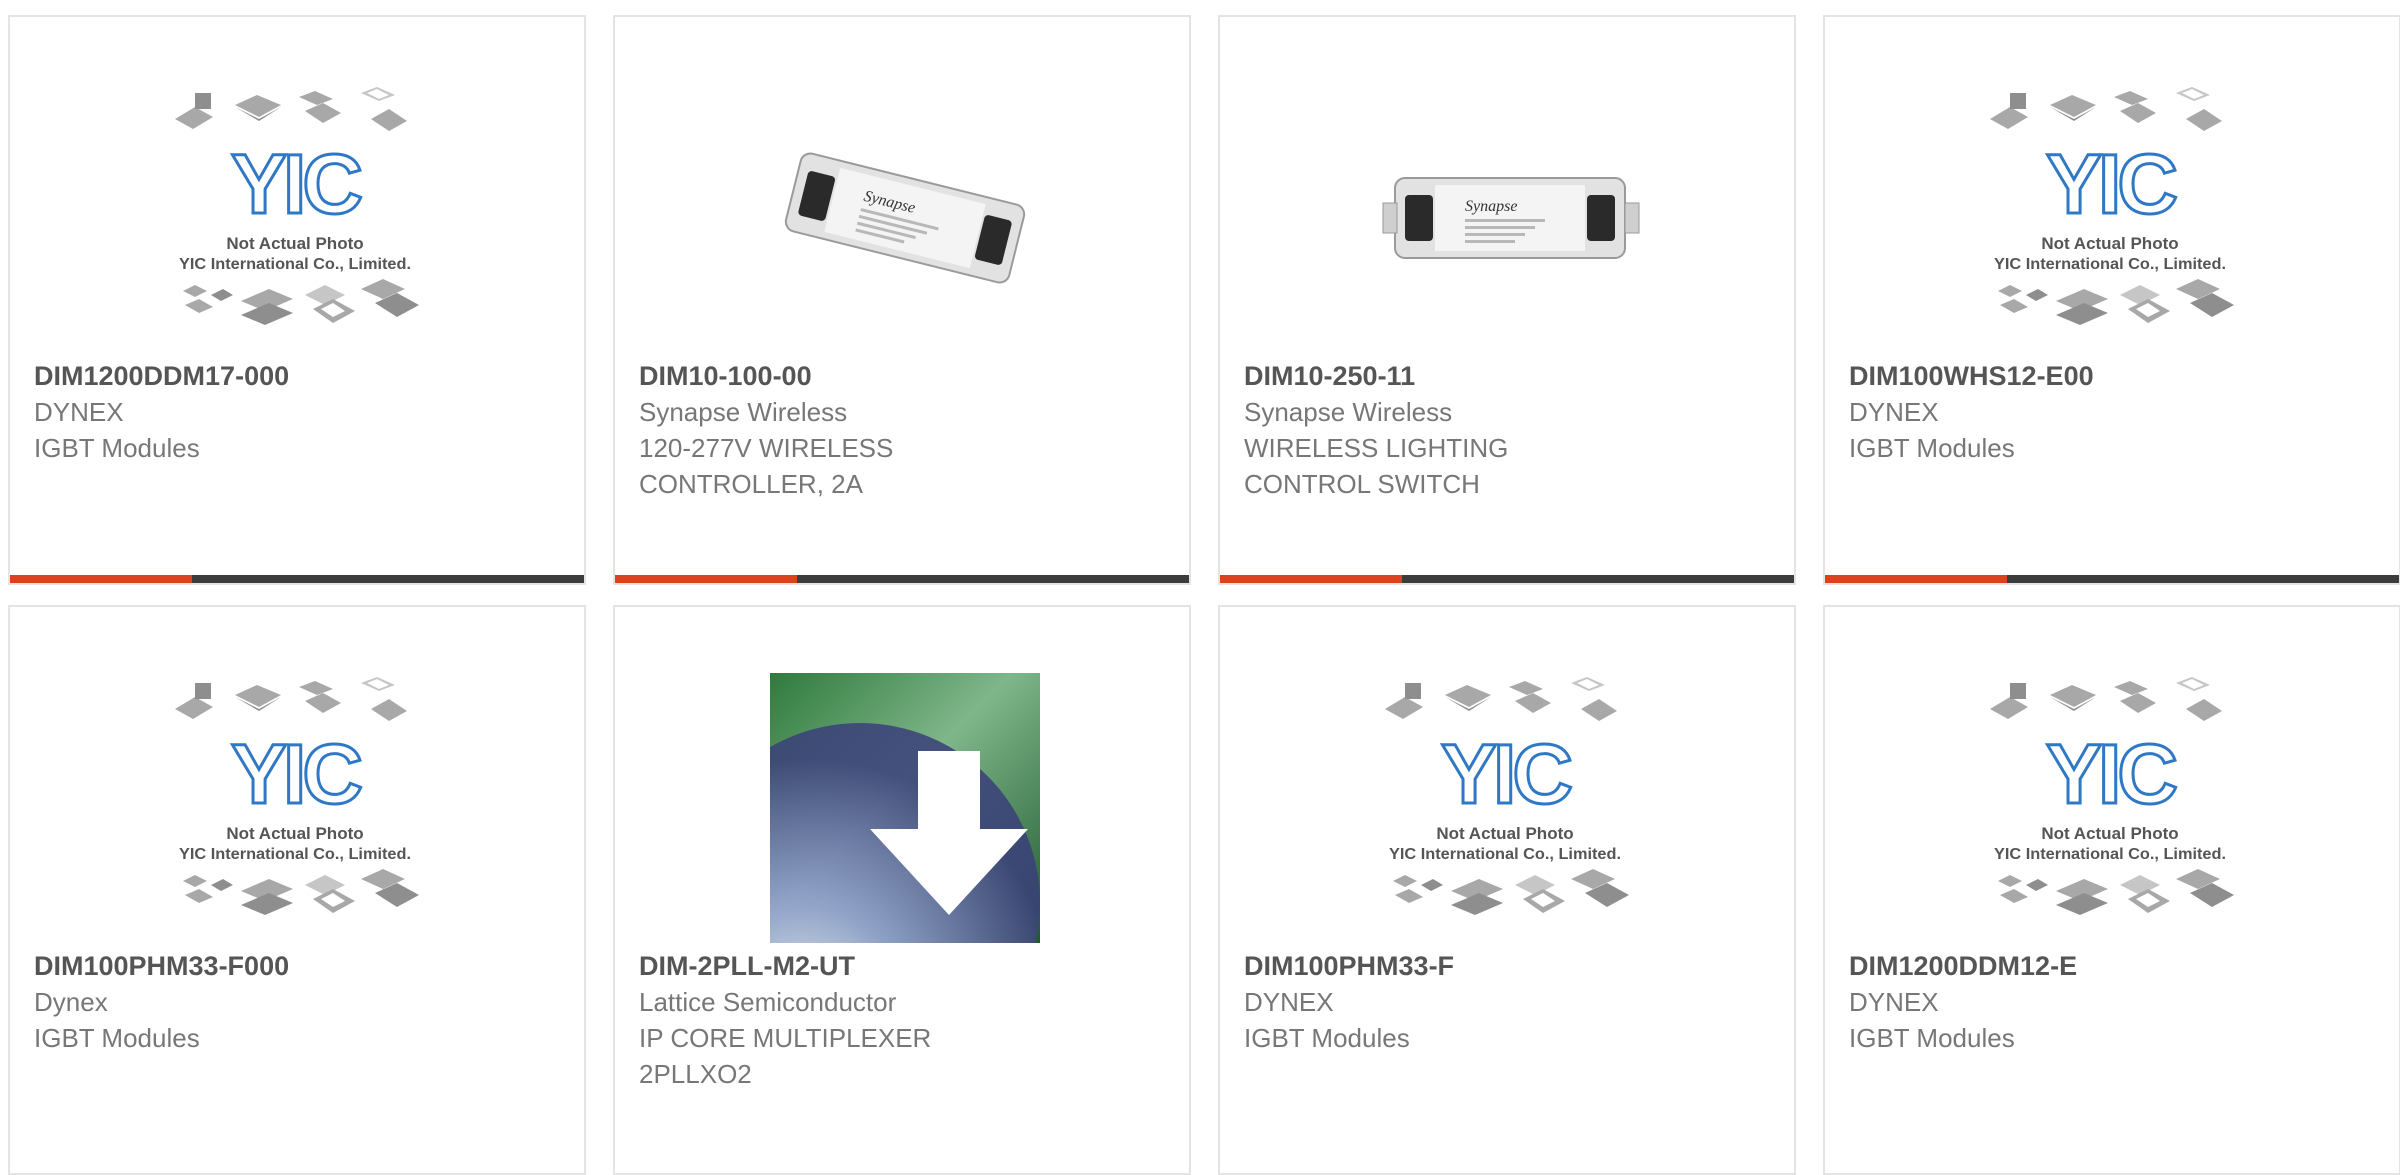 The image size is (2400, 1175). I want to click on product-info: DIM100PHM33-F000 Dynex IGBT Modules, so click(299, 1002).